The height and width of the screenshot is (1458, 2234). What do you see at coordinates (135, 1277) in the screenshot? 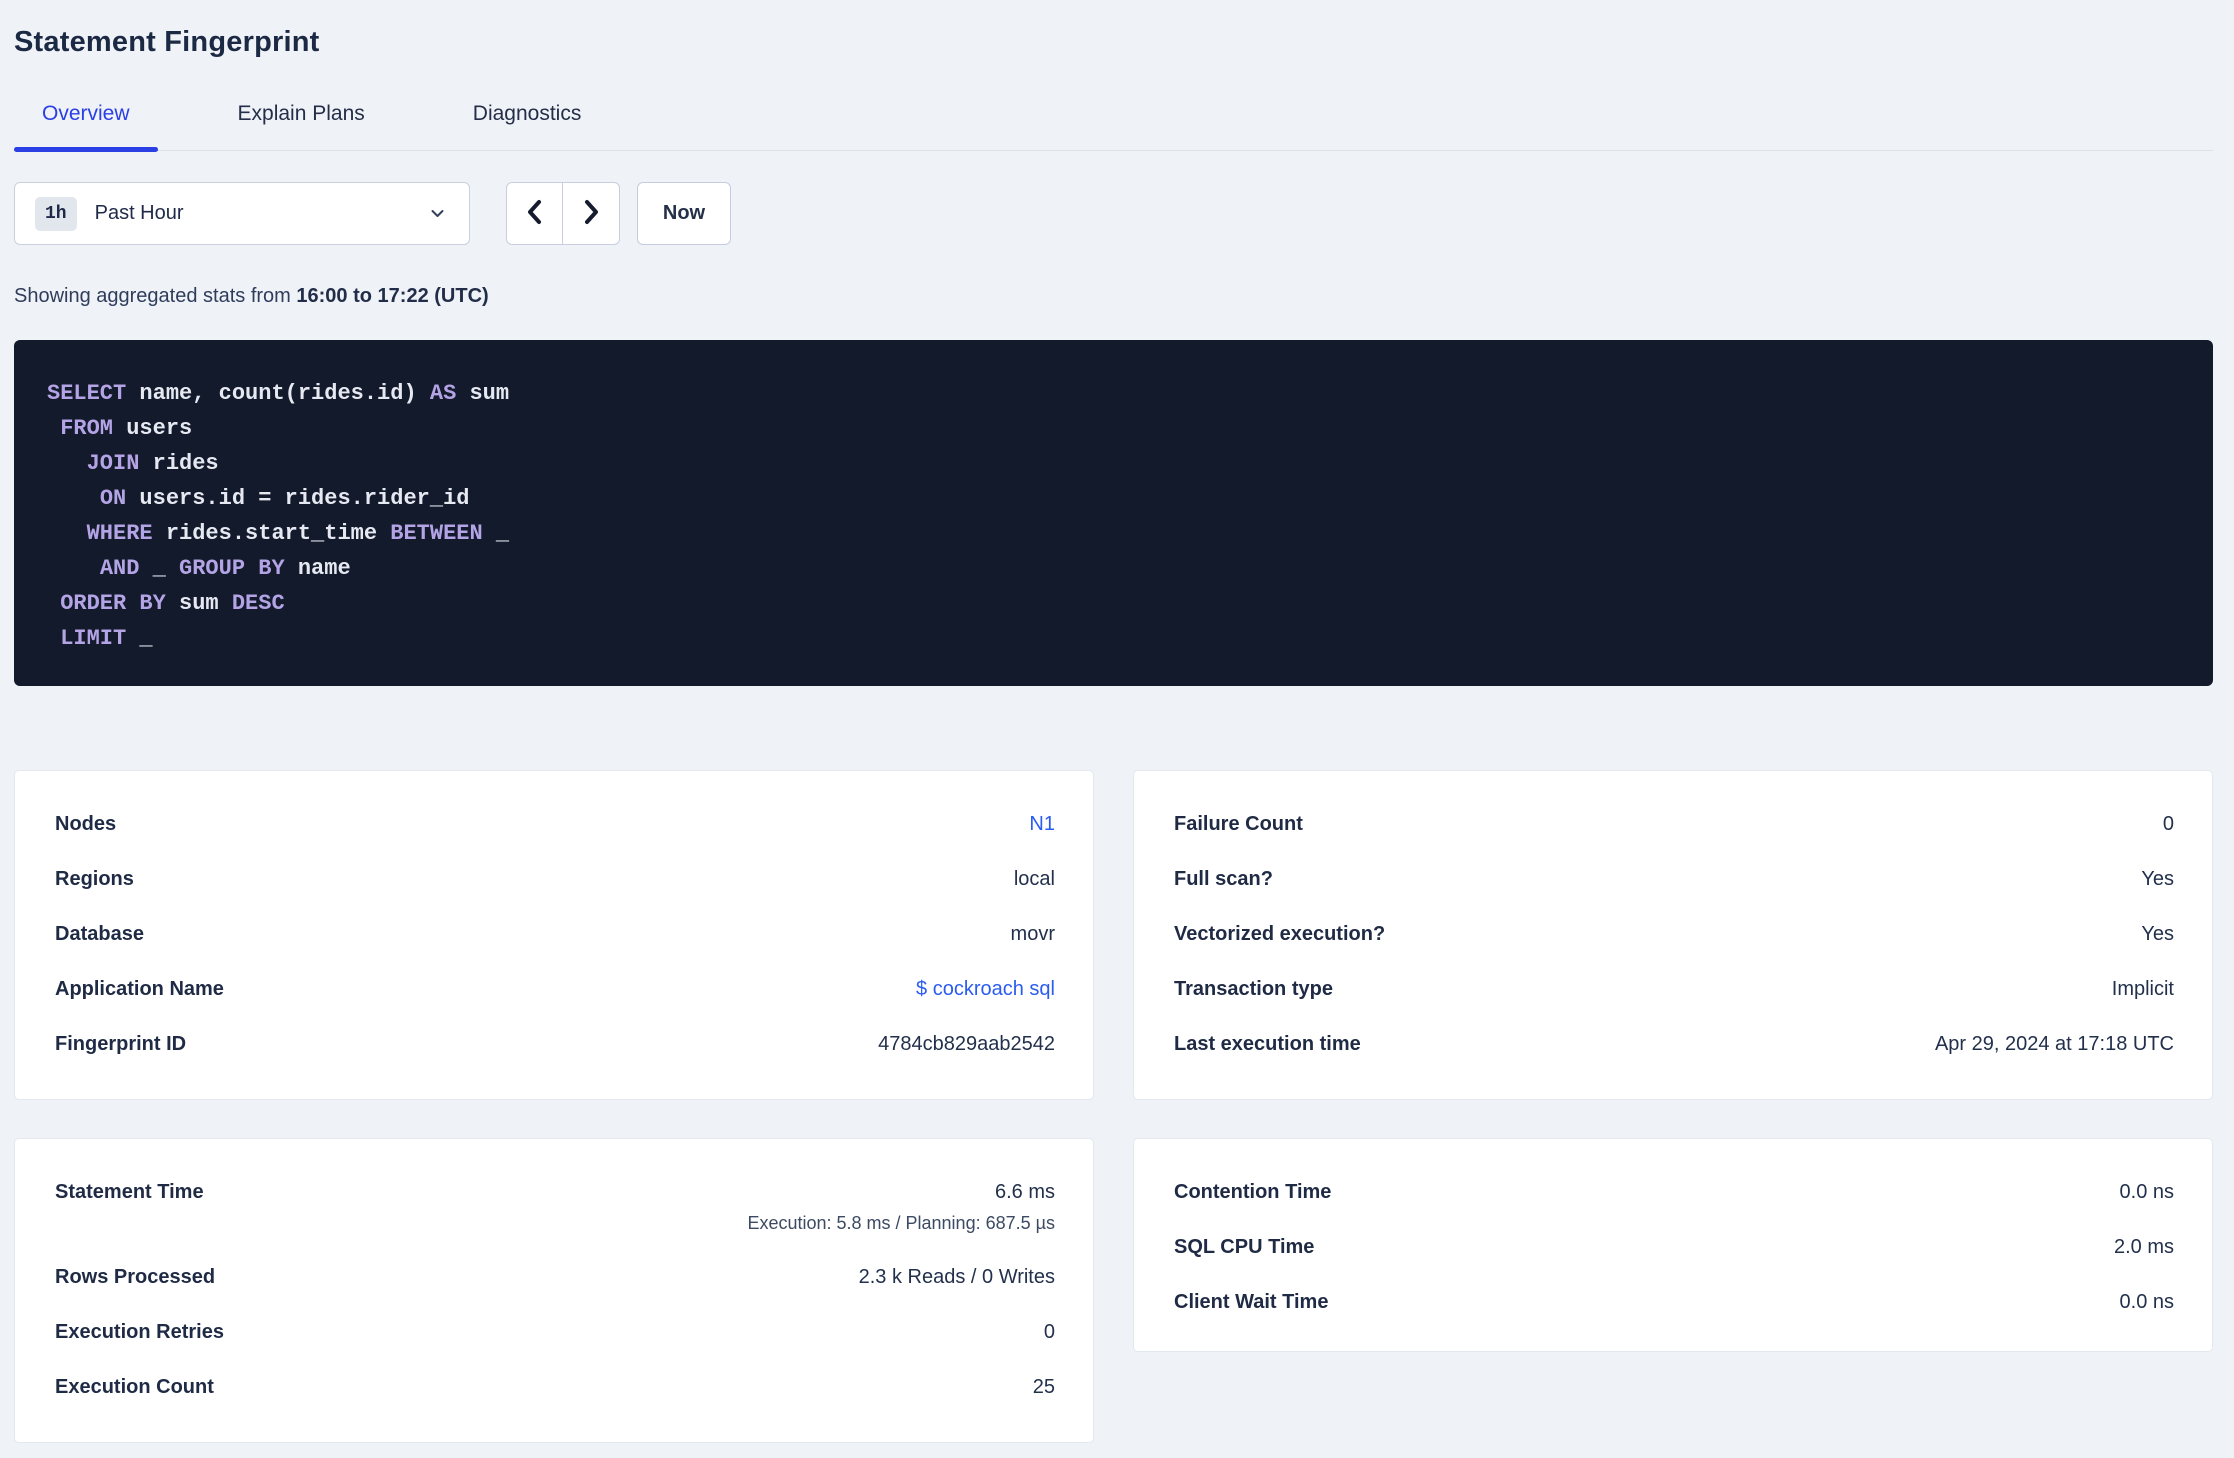
I see `rows-processed-label: Rows Processed` at bounding box center [135, 1277].